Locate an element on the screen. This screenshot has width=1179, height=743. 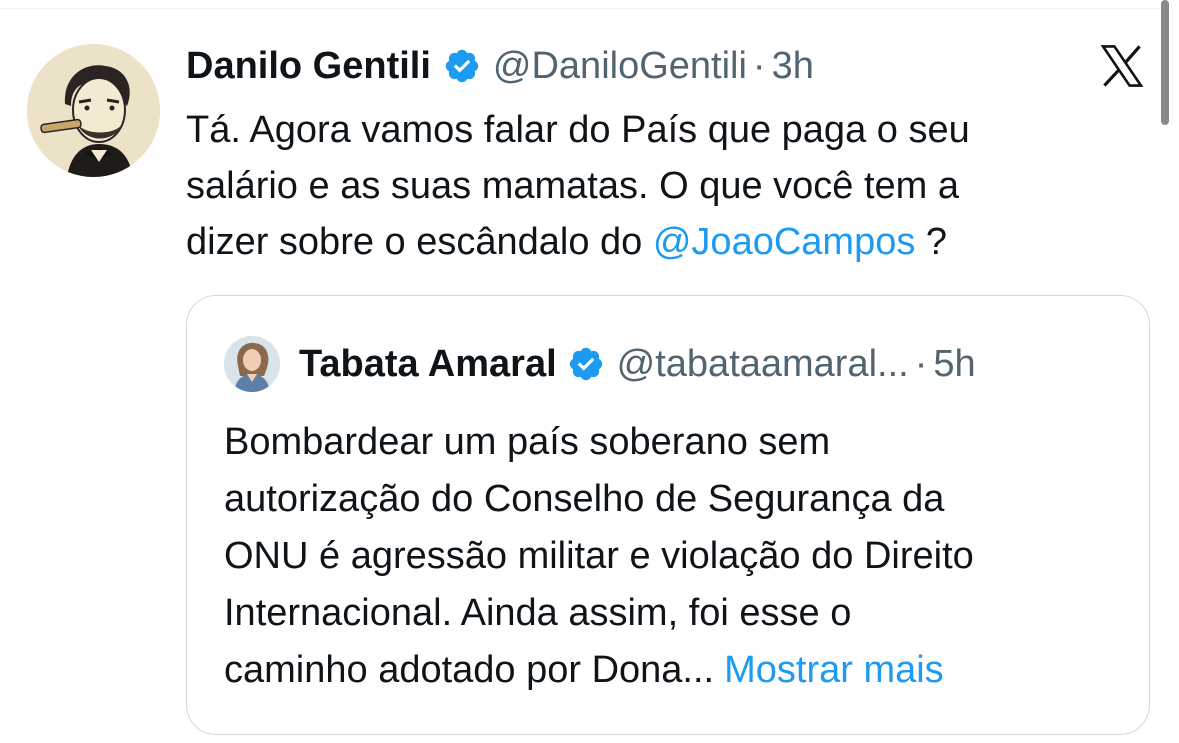
tweet-header: Danilo Gentili @DaniloGentili · 3h is located at coordinates (500, 66).